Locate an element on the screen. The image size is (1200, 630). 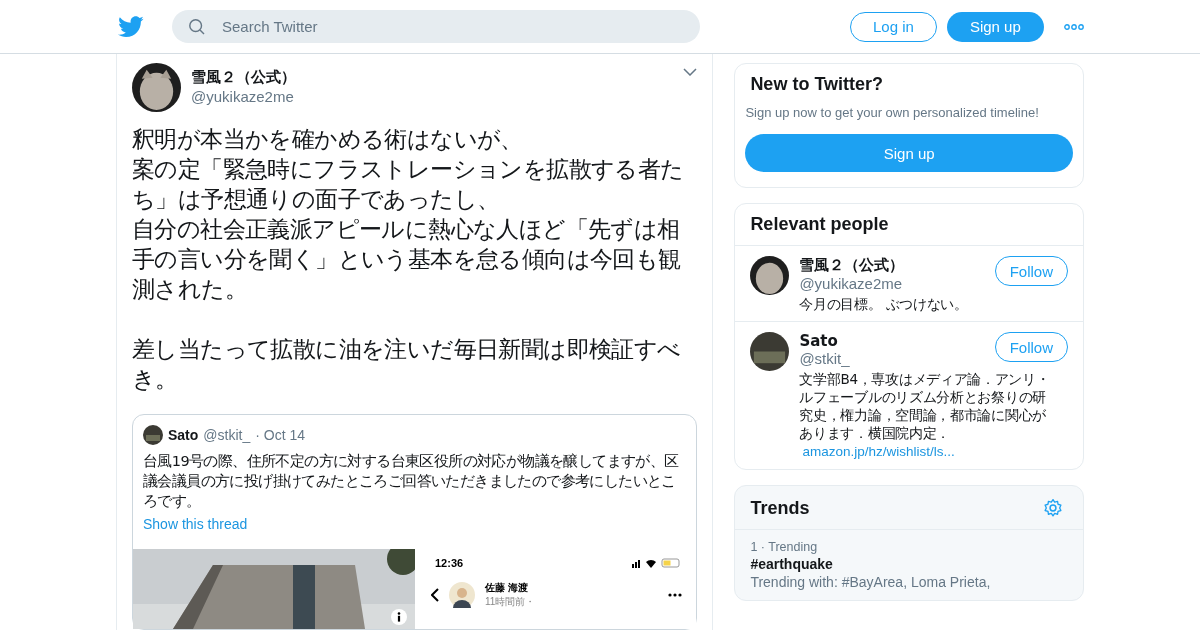
user-bio: 今月の目標。 ぶつけない。 is located at coordinates (883, 304).